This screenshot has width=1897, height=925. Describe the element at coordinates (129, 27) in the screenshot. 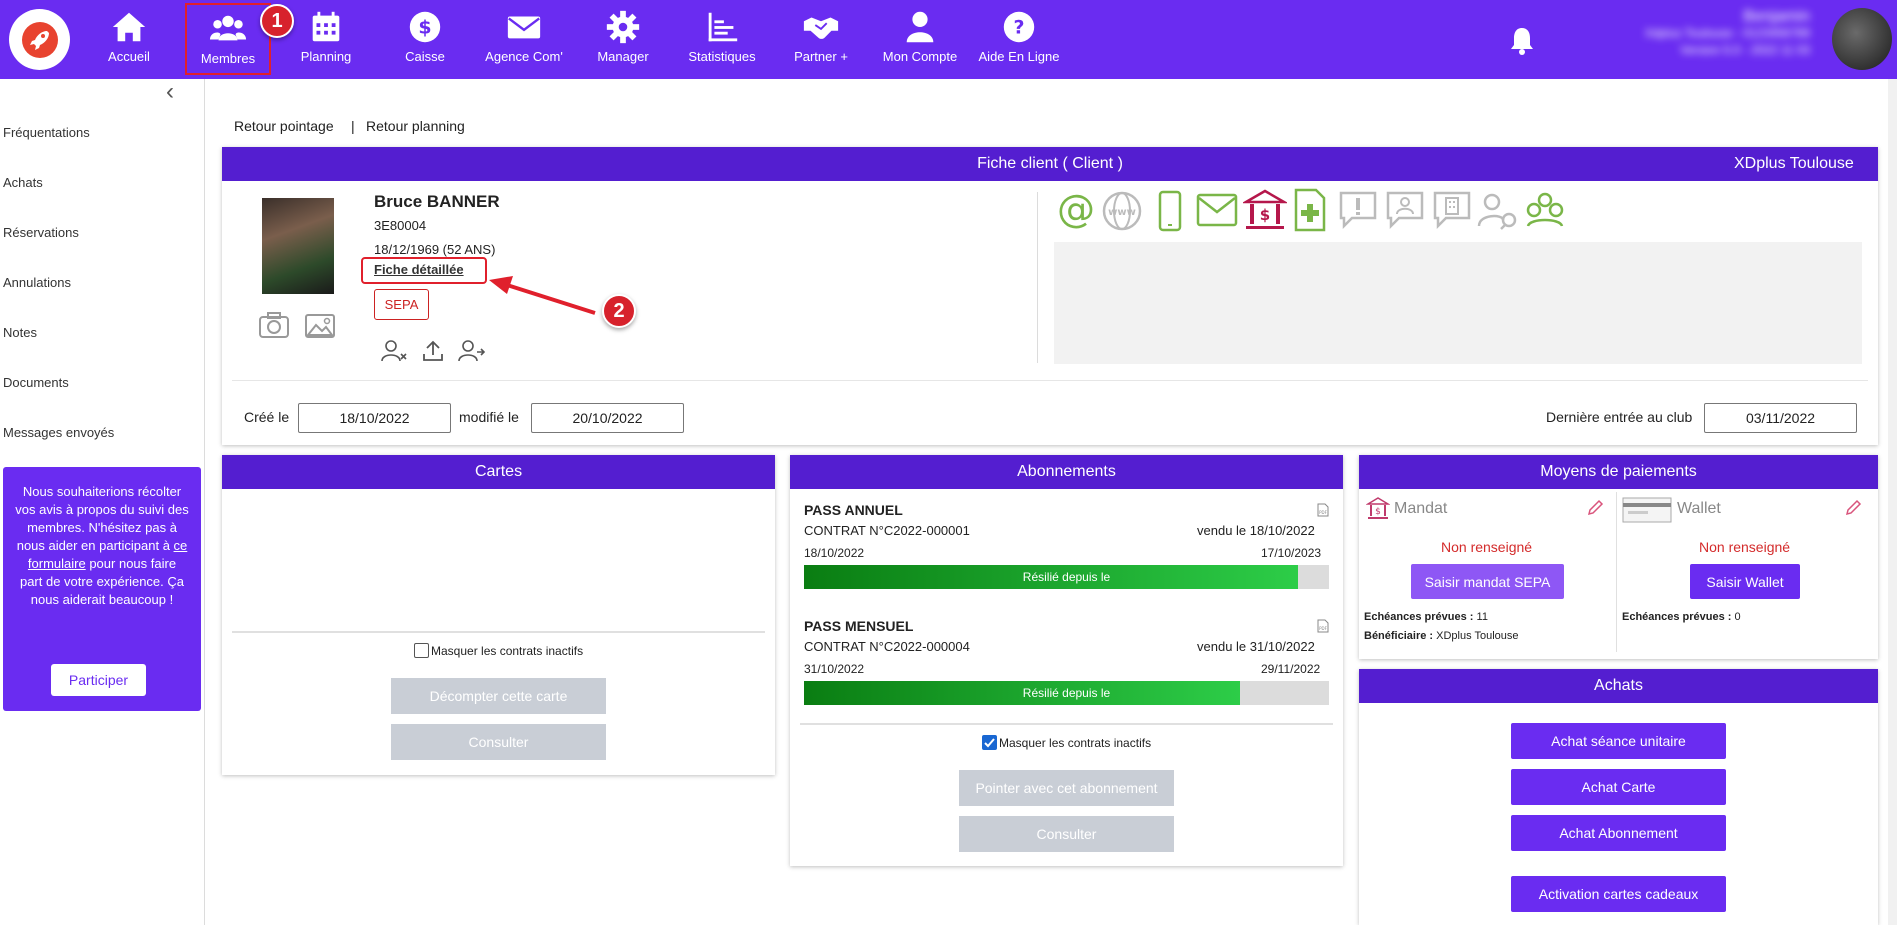

I see `home-icon` at that location.